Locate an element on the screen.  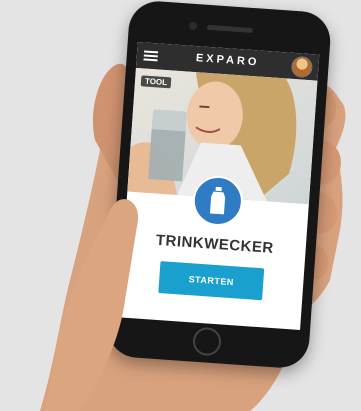
front-camera is located at coordinates (193, 26).